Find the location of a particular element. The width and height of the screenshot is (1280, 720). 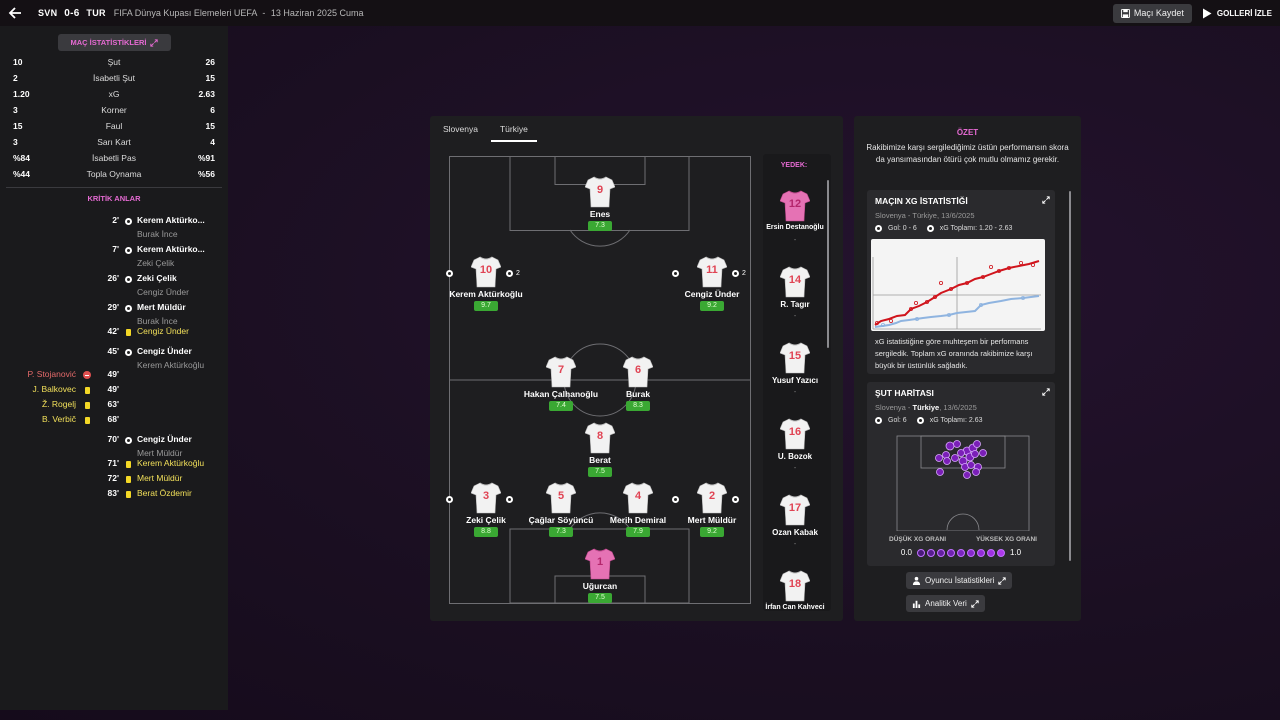

event-player: Cengiz Ünder is located at coordinates (163, 331).